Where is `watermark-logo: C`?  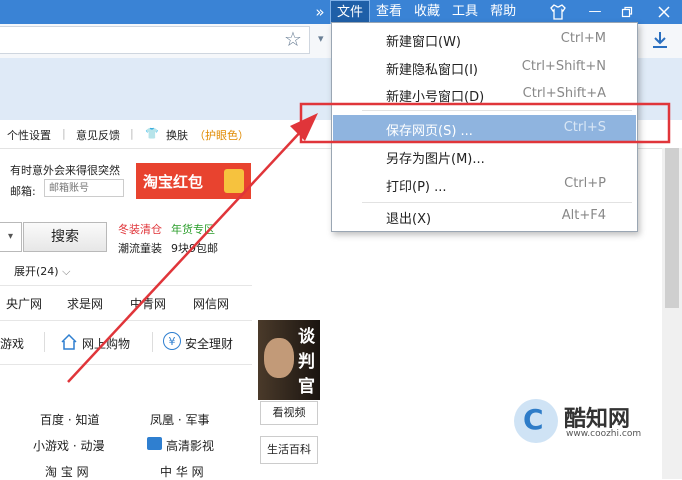
watermark-logo: C is located at coordinates (536, 421).